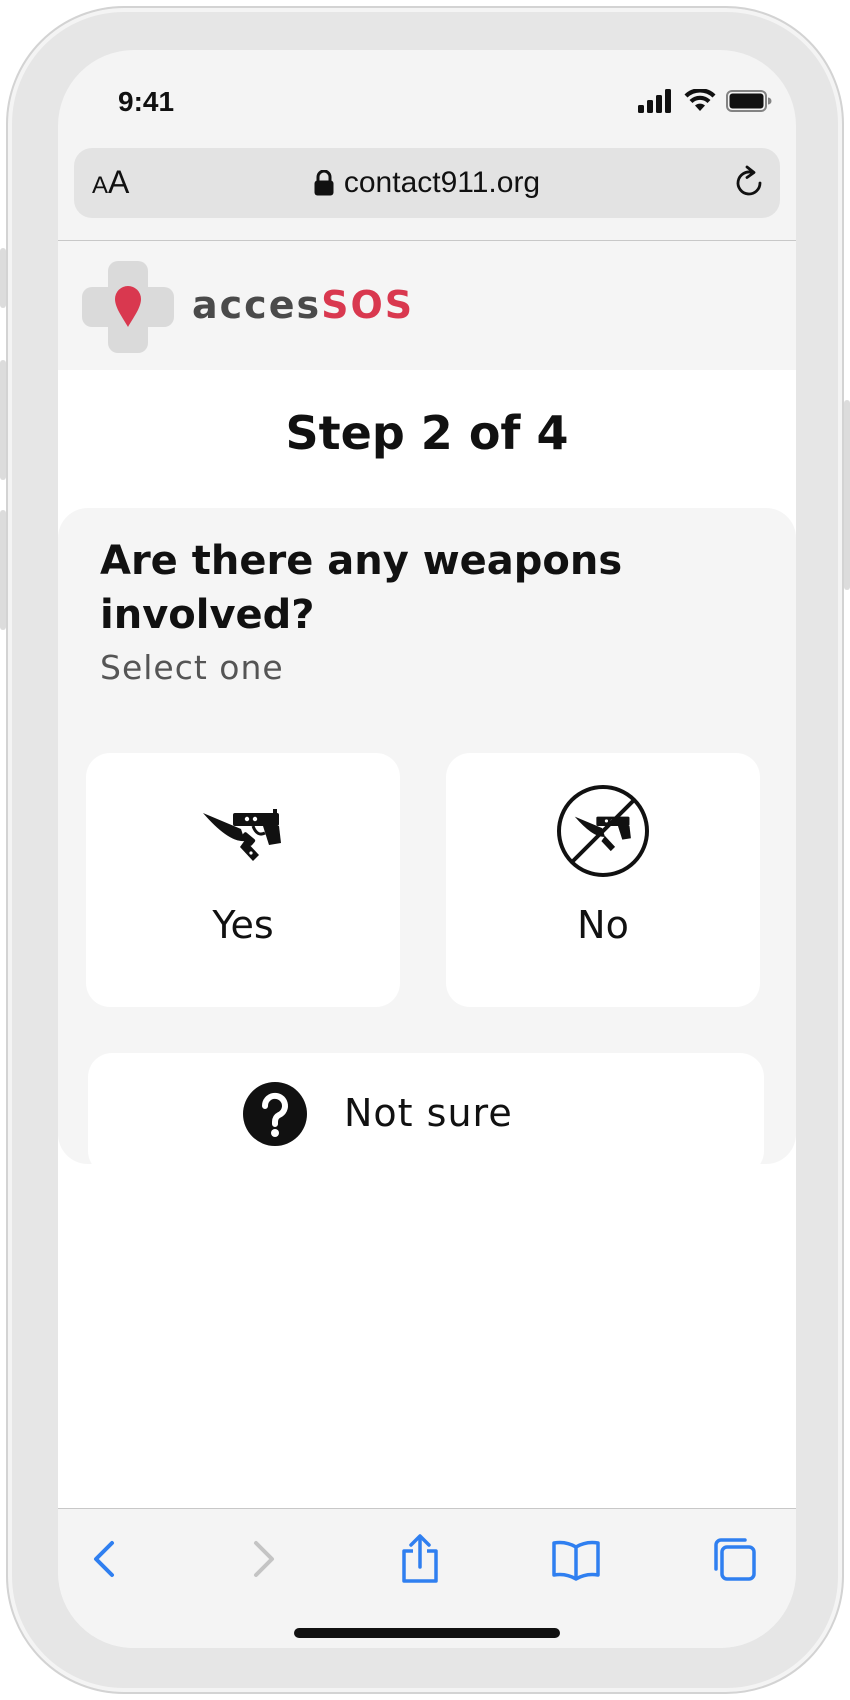 This screenshot has width=850, height=1700. I want to click on option-not-sure-label: Not sure, so click(428, 1113).